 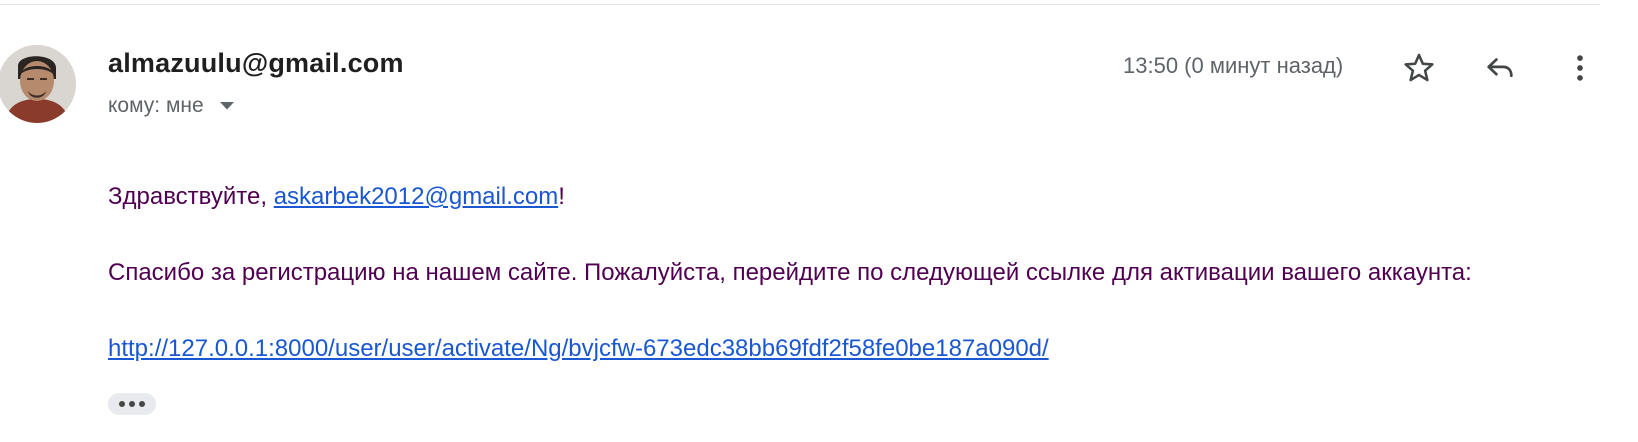 I want to click on more-vert-icon, so click(x=1580, y=68).